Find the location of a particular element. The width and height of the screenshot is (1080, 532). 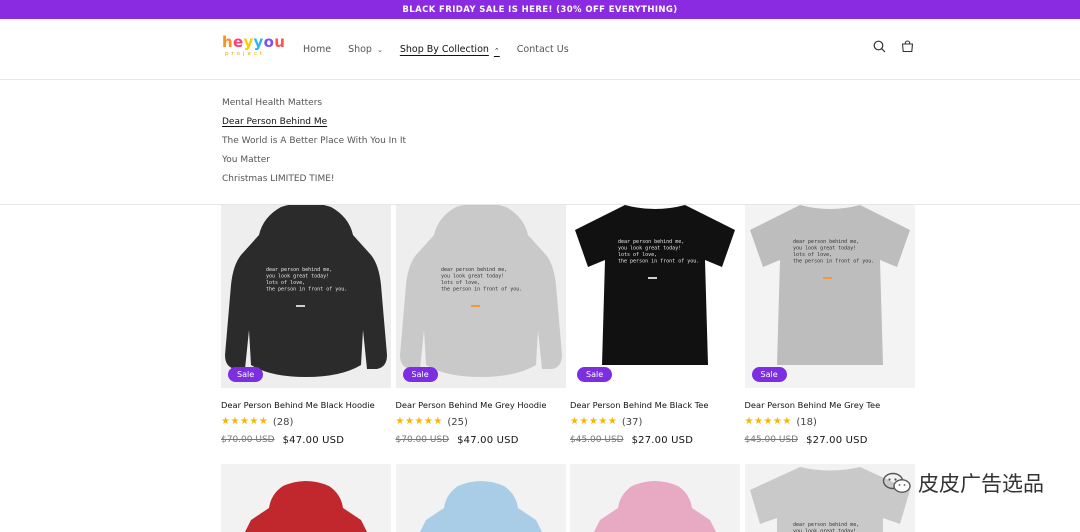

nav-shop-by-collection-label: Shop By Collection is located at coordinates (444, 49).